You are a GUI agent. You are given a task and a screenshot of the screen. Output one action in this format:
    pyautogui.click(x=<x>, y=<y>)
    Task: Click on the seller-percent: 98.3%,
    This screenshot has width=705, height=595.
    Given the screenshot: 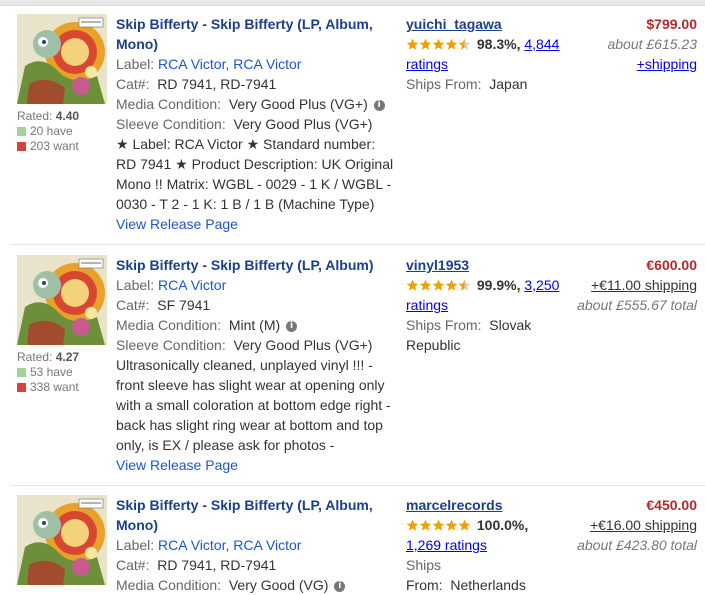 What is the action you would take?
    pyautogui.click(x=498, y=44)
    